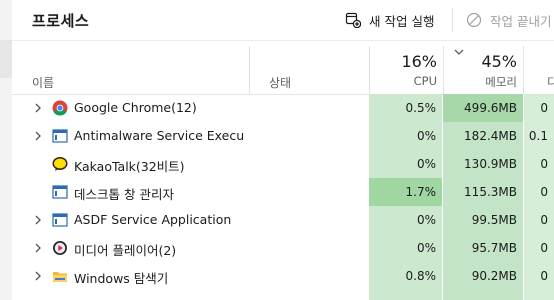  What do you see at coordinates (125, 250) in the screenshot?
I see `process-name: 미디어 플레이어(2)` at bounding box center [125, 250].